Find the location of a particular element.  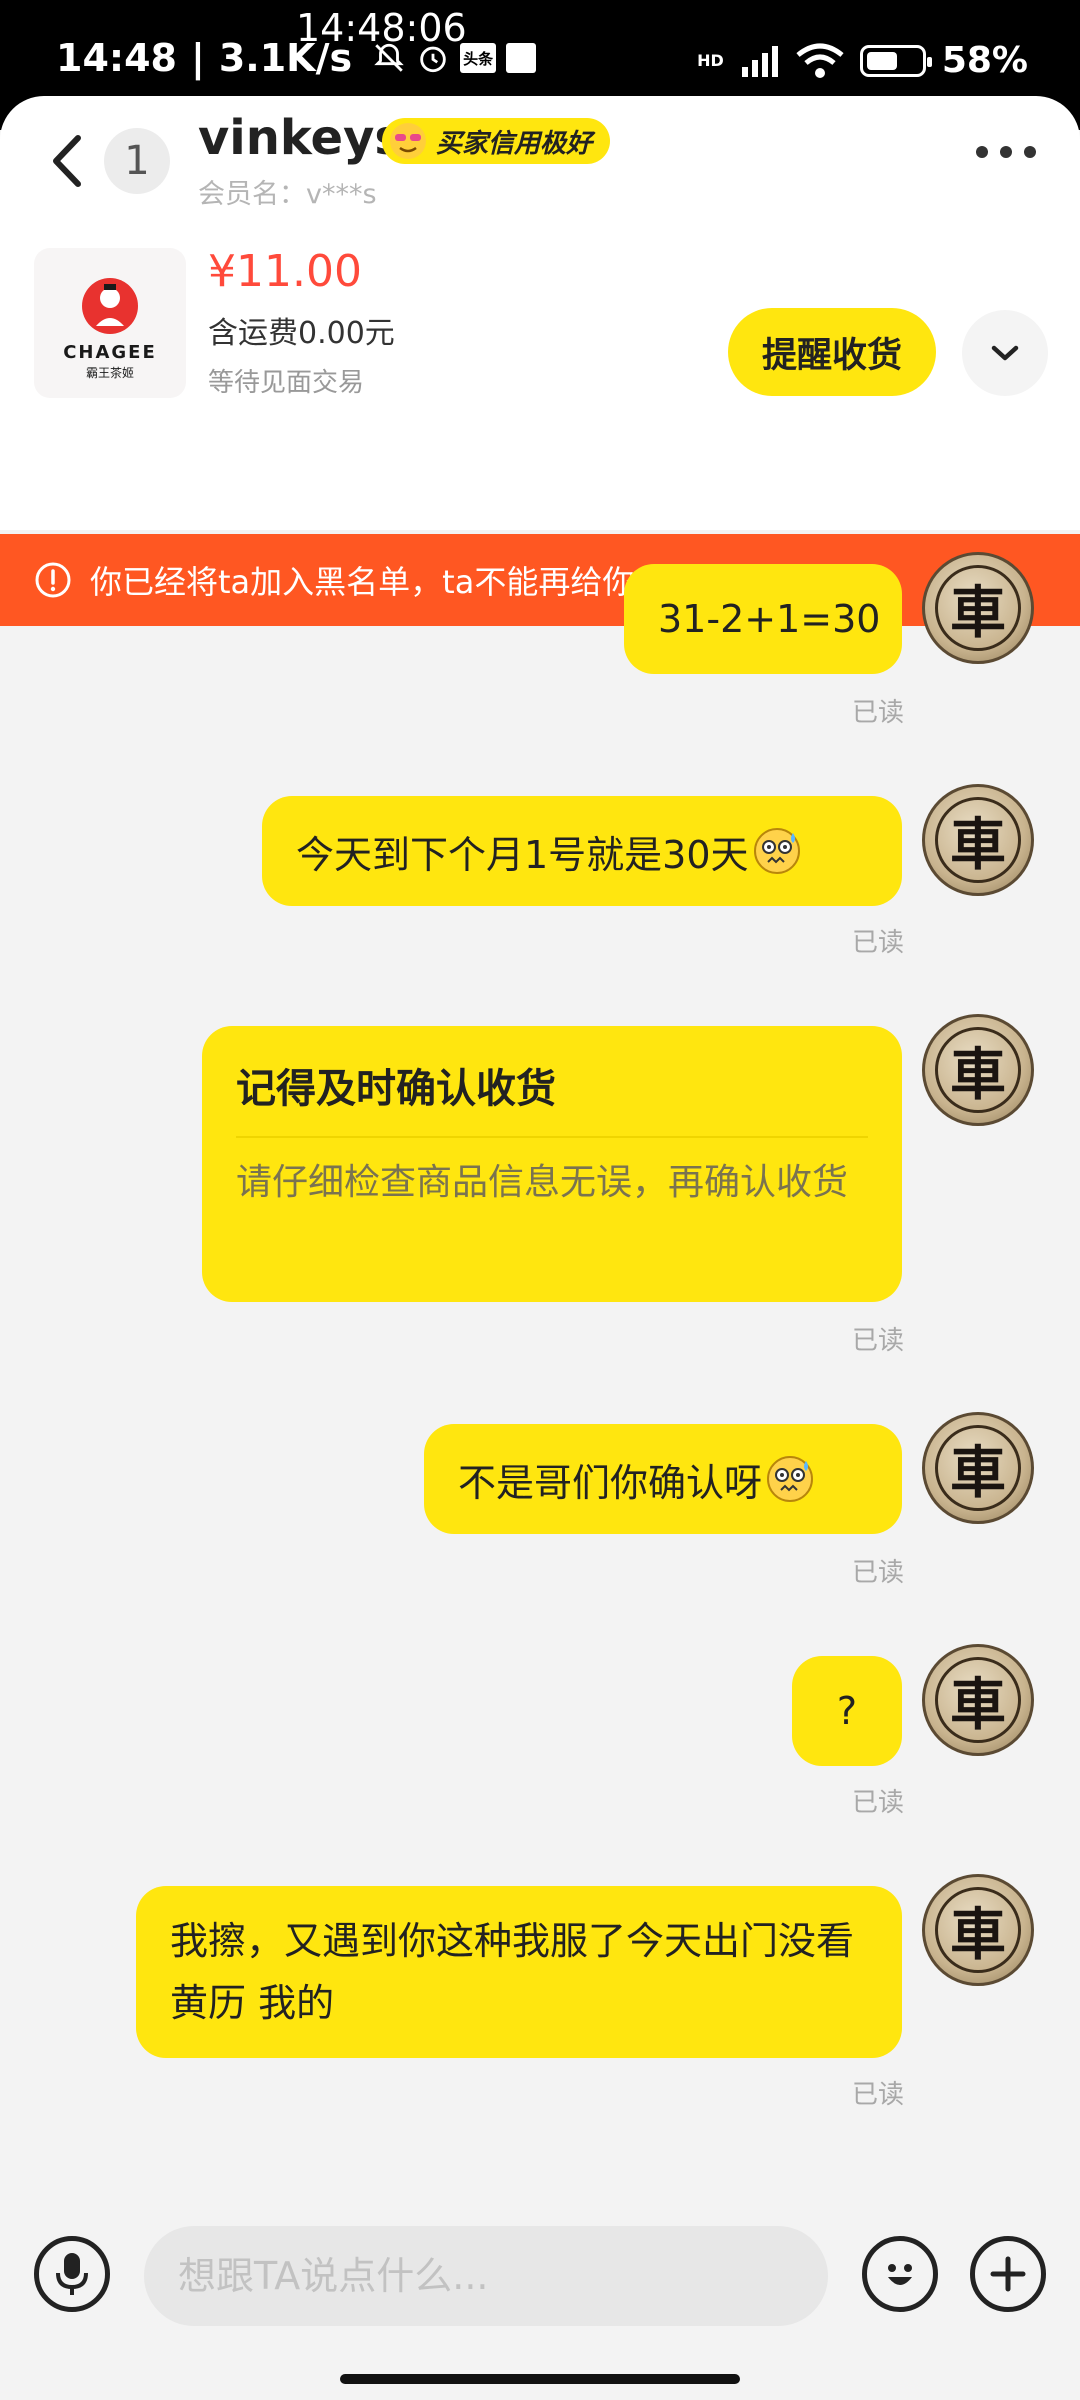

cool-face-icon is located at coordinates (408, 141).